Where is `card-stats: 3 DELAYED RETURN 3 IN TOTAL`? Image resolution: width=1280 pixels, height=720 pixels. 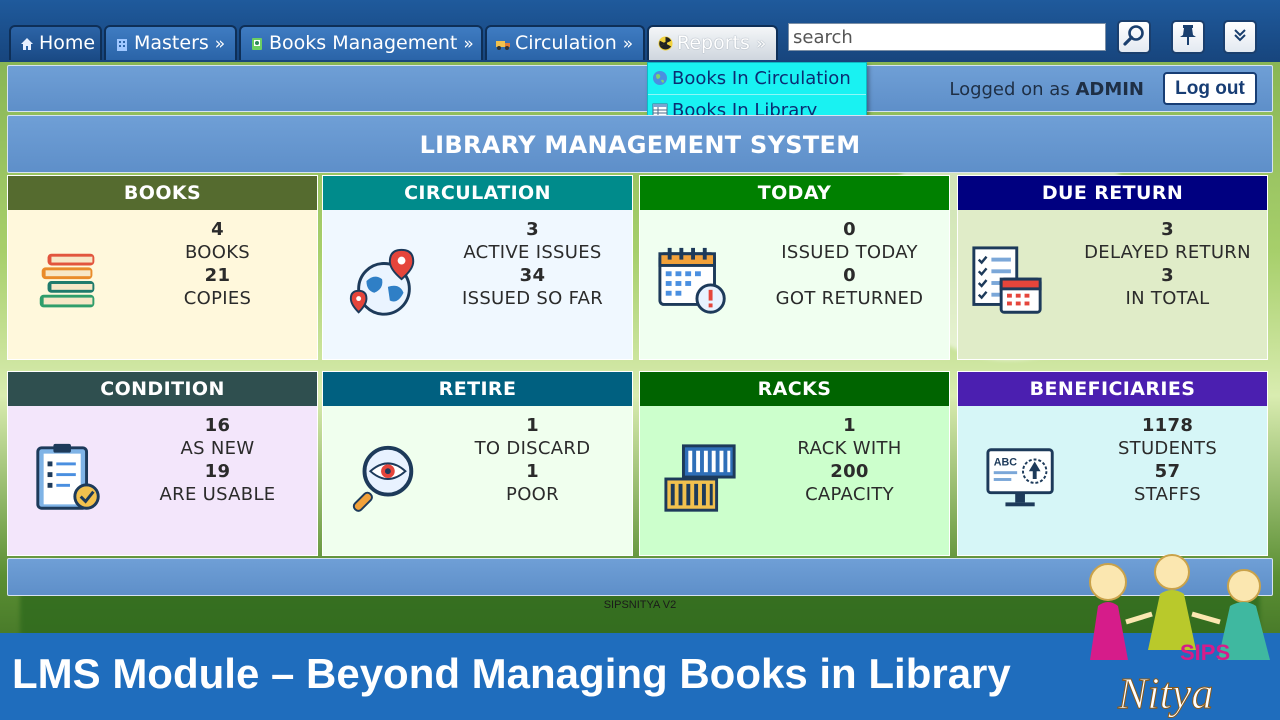
card-stats: 3 DELAYED RETURN 3 IN TOTAL is located at coordinates (1167, 264).